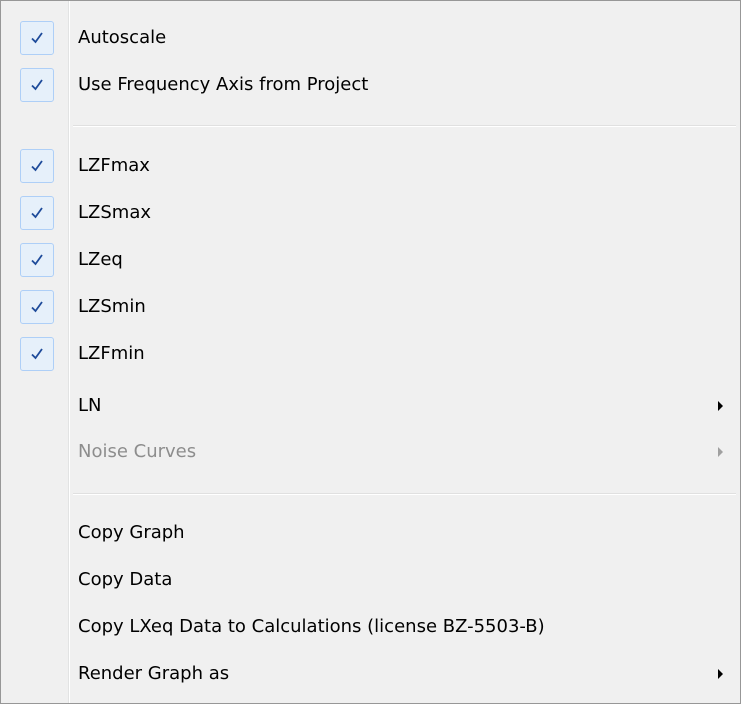  Describe the element at coordinates (115, 212) in the screenshot. I see `menu-item-label: LZSmax` at that location.